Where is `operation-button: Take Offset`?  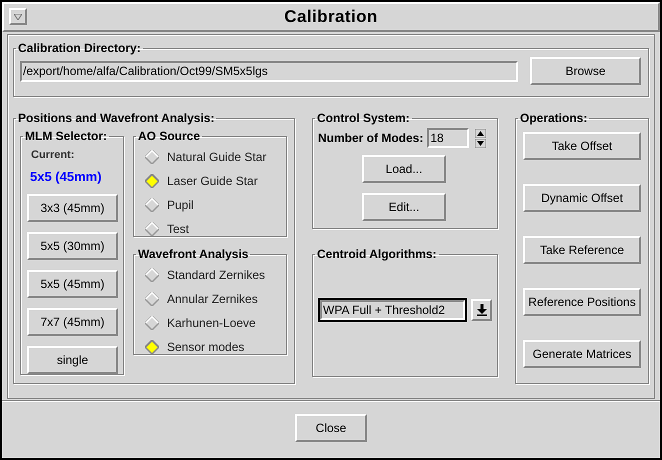
operation-button: Take Offset is located at coordinates (582, 146).